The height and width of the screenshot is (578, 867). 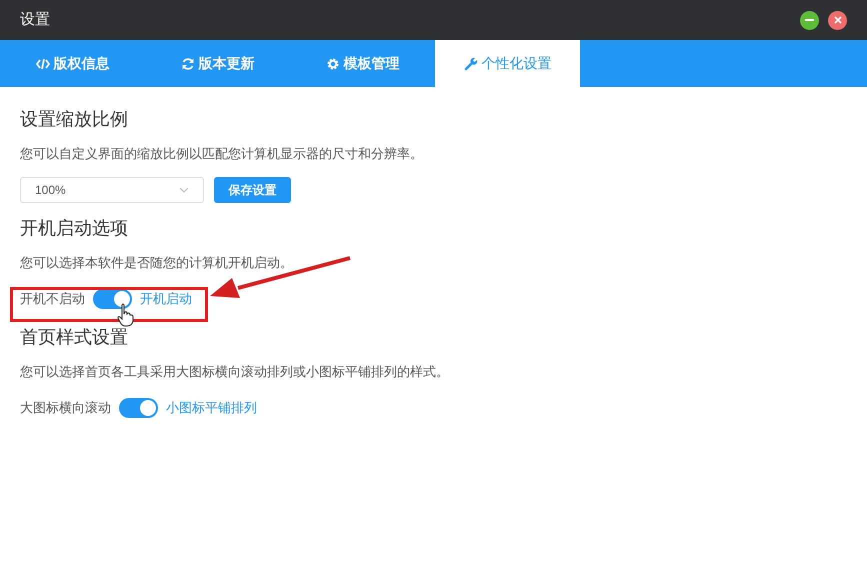 What do you see at coordinates (43, 63) in the screenshot?
I see `code-icon` at bounding box center [43, 63].